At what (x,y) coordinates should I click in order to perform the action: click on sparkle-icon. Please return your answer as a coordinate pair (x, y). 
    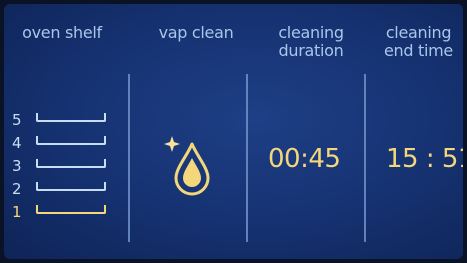
    Looking at the image, I should click on (172, 144).